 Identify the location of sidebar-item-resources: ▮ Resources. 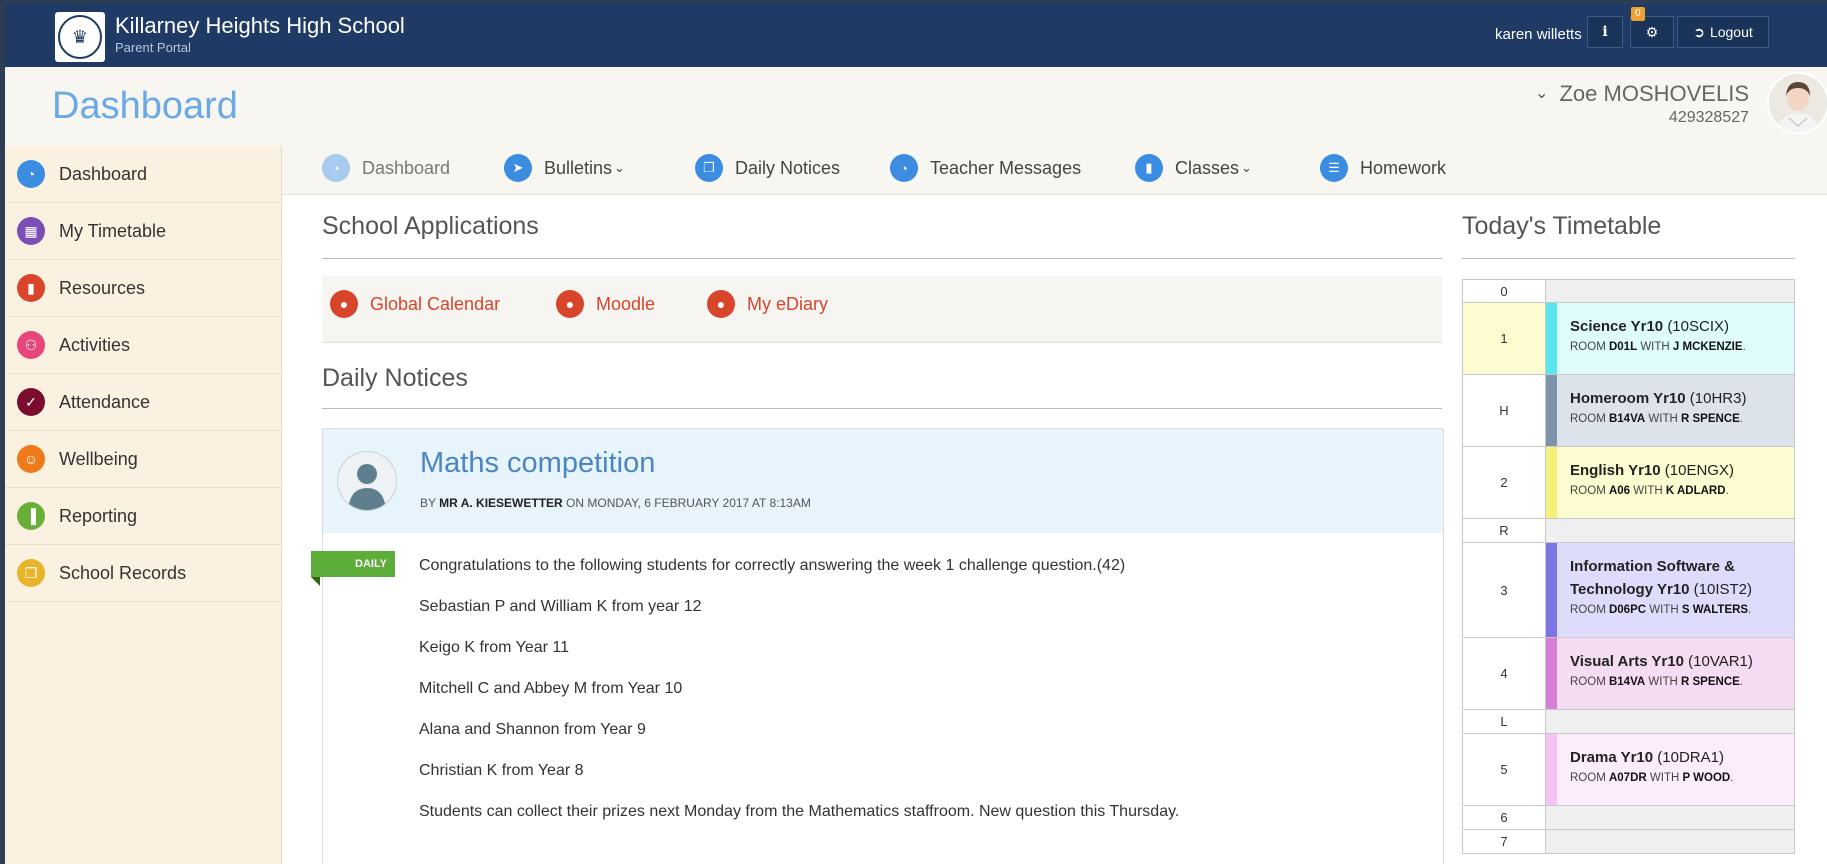
(143, 288).